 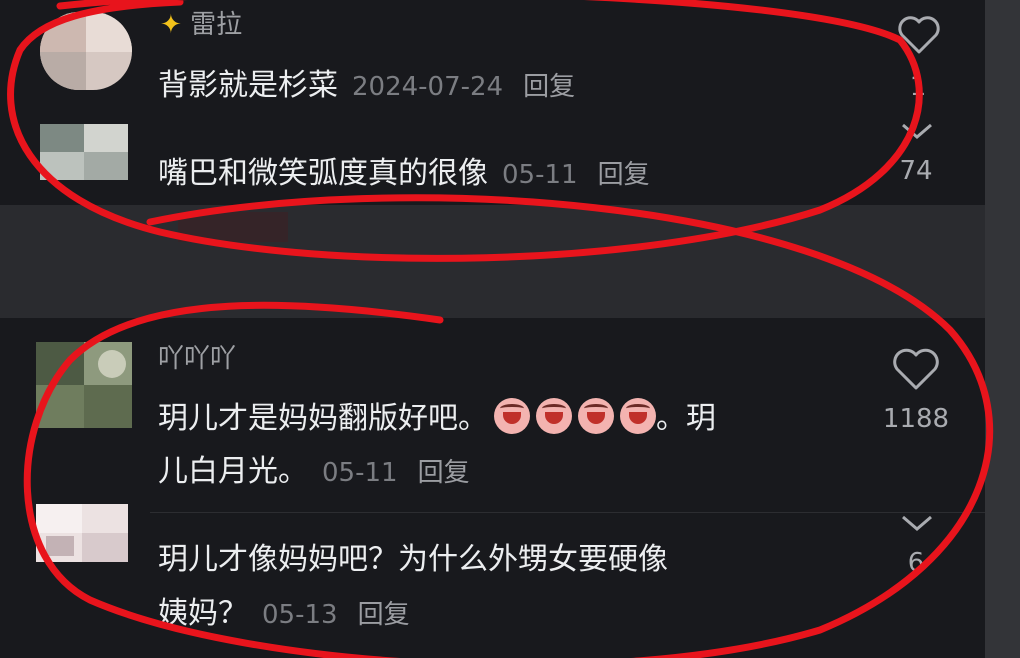 I want to click on like-count: 1188, so click(x=916, y=419).